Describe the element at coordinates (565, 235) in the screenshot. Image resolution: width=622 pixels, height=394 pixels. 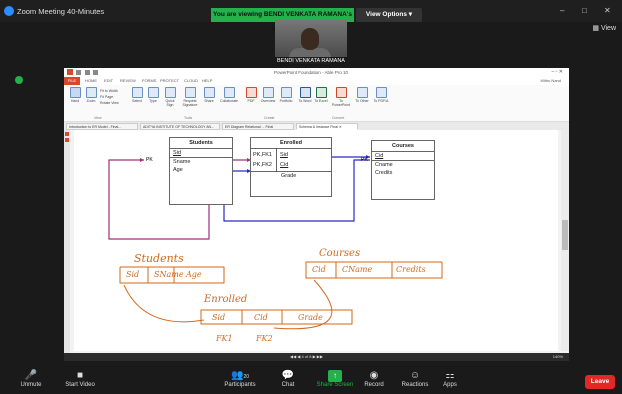
I see `scroll-thumb` at that location.